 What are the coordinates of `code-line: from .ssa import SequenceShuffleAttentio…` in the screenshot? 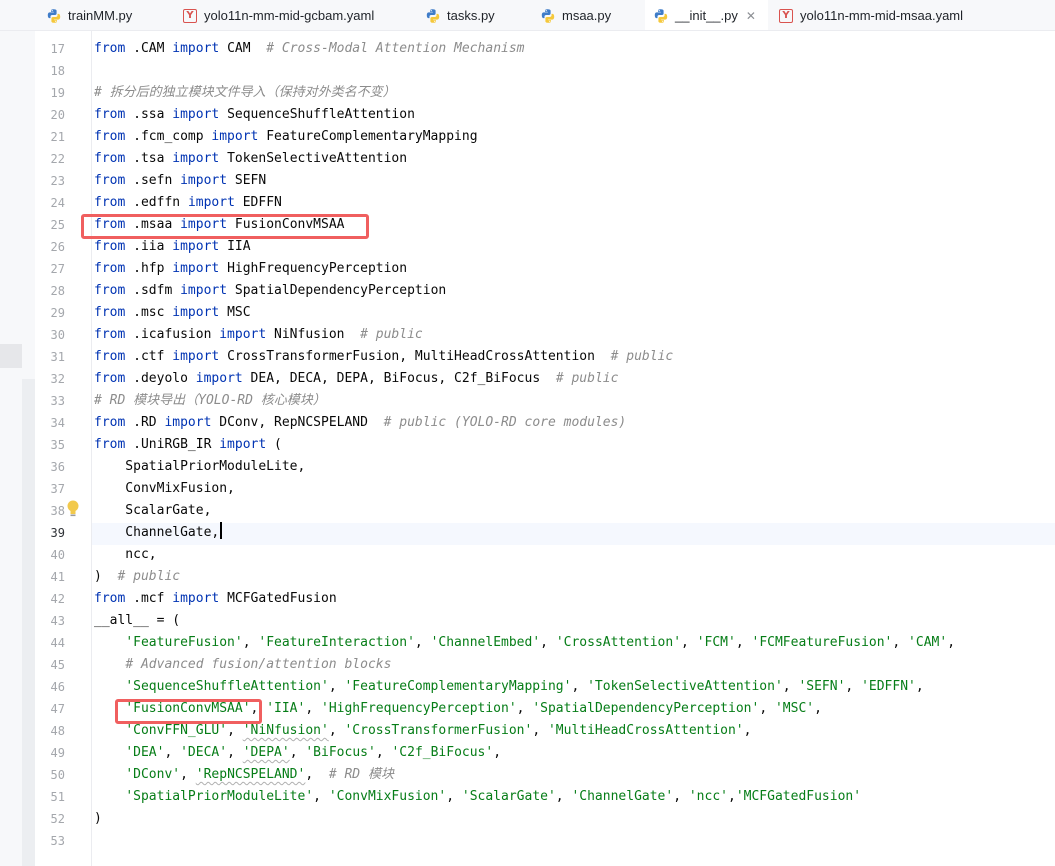 It's located at (254, 115).